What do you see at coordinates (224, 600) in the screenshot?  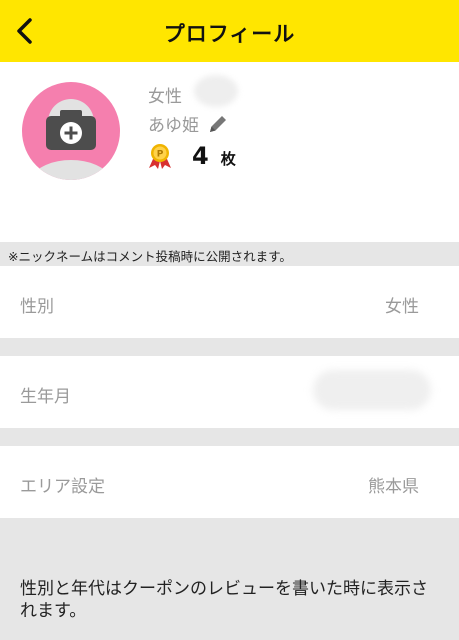 I see `footer-note: 性別と年代はクーポンのレビューを書いた時に表示されます。` at bounding box center [224, 600].